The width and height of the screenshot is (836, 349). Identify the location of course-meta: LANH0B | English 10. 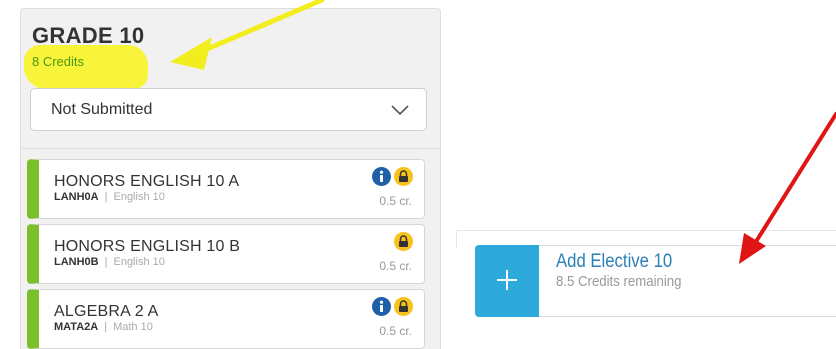
(109, 262).